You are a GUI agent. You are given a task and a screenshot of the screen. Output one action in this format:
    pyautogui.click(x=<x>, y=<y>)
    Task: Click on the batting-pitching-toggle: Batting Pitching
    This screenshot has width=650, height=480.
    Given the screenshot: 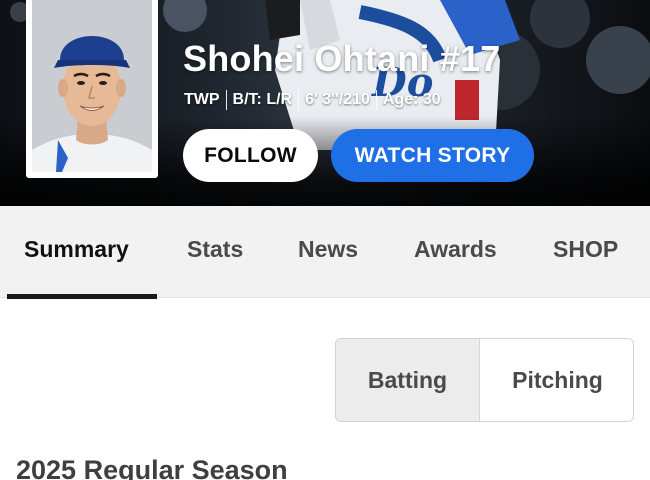 What is the action you would take?
    pyautogui.click(x=484, y=380)
    